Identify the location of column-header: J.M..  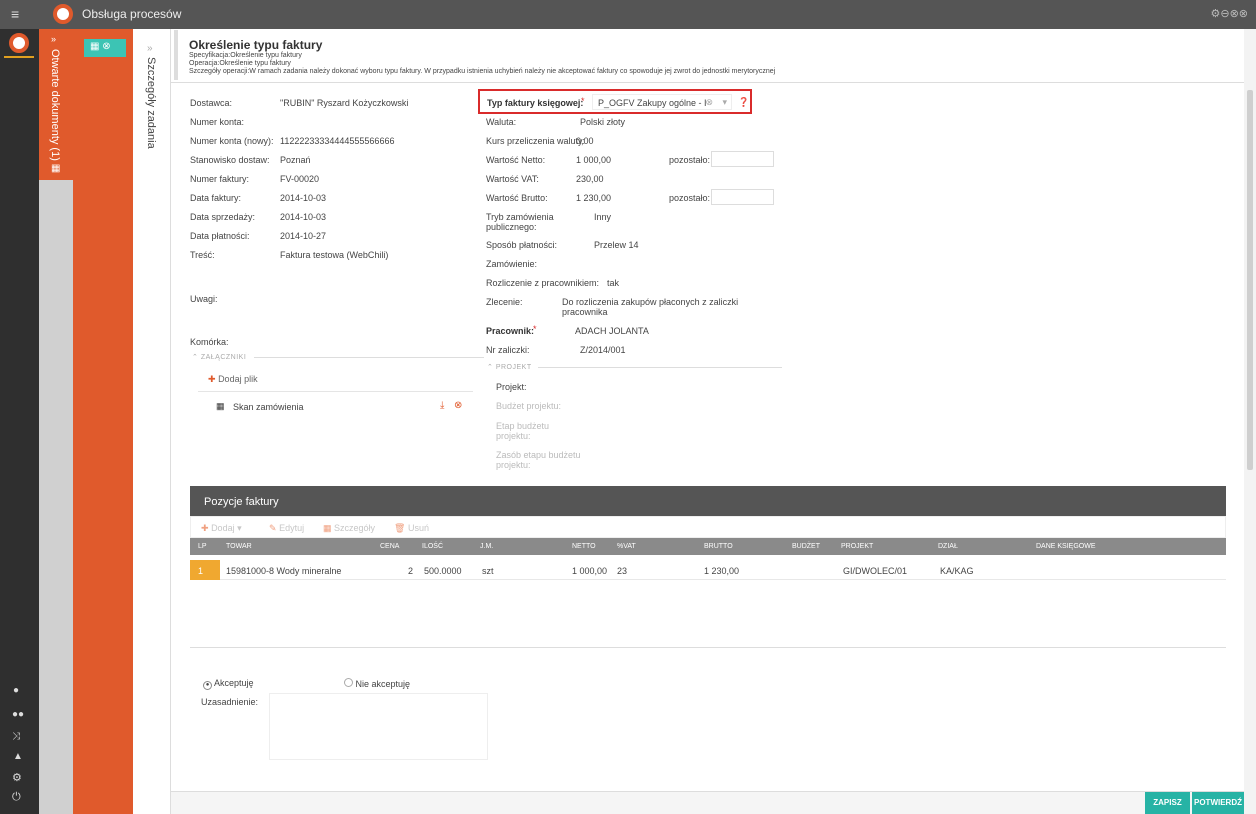
(486, 546).